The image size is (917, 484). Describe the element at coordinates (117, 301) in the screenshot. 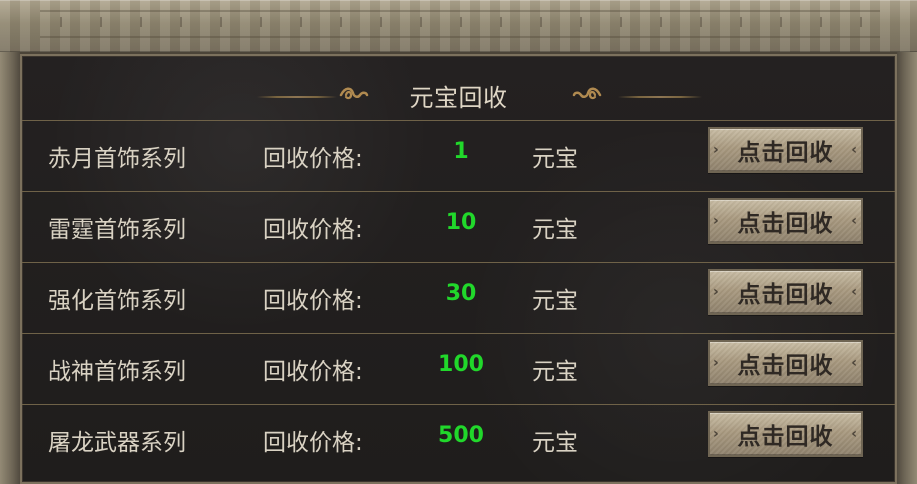

I see `item-series-name: 强化首饰系列` at that location.